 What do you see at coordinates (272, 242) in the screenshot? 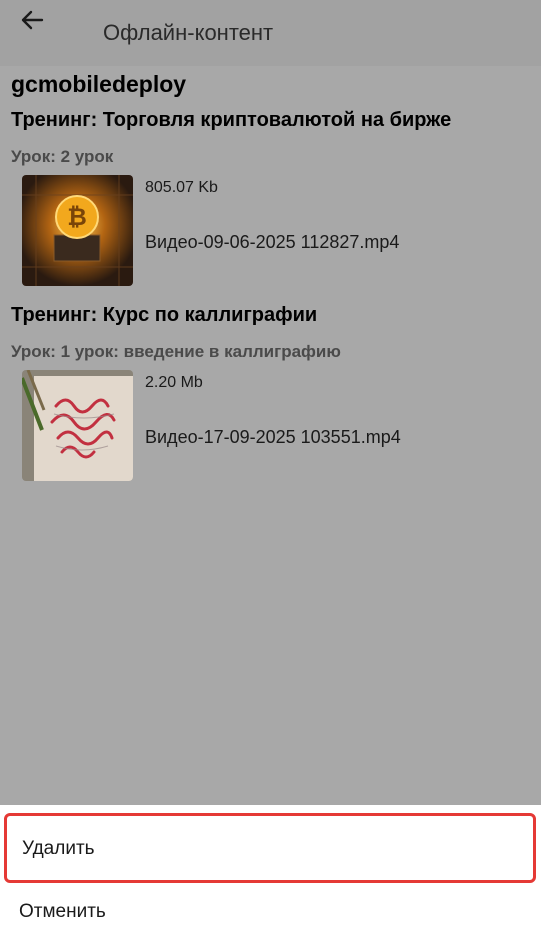
I see `file-name: Видео-09-06-2025 112827.mp4` at bounding box center [272, 242].